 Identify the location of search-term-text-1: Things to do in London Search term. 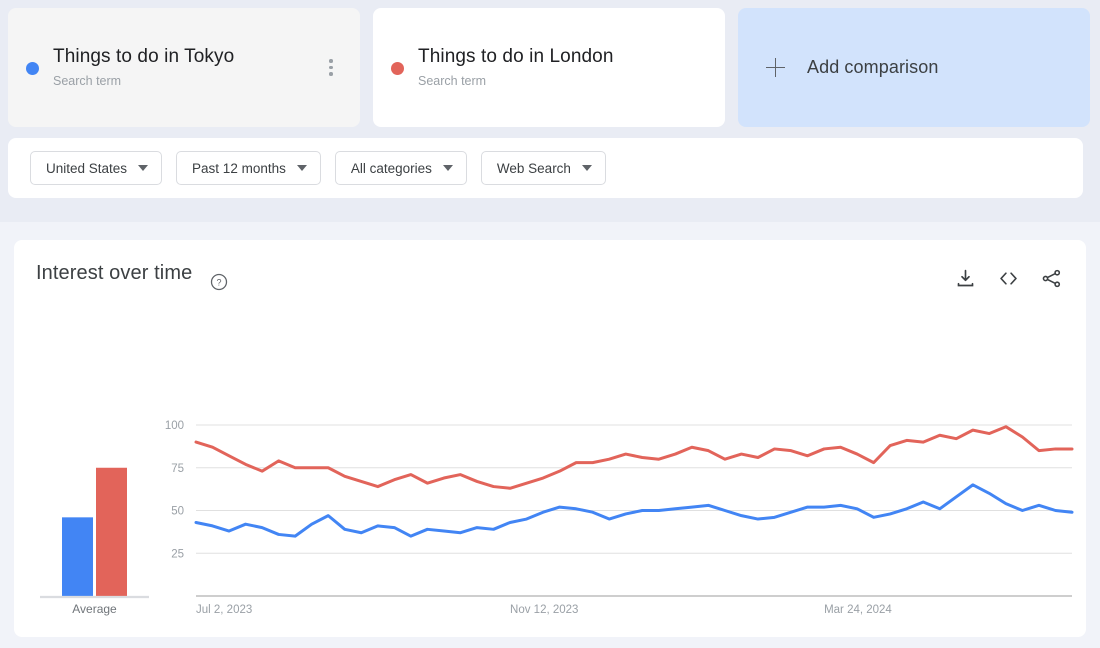
(562, 67).